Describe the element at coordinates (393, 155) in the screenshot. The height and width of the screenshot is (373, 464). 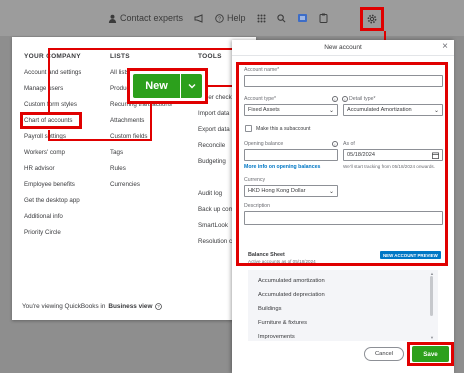
I see `as-of-date-input: 05/18/2024` at that location.